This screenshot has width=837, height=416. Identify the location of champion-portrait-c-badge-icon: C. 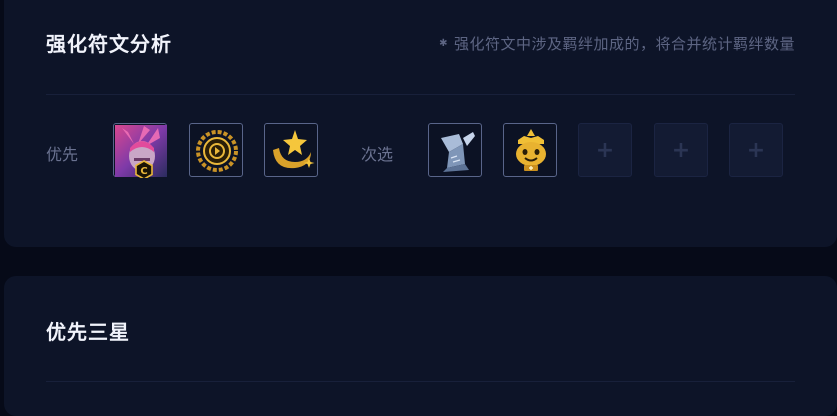
(141, 151).